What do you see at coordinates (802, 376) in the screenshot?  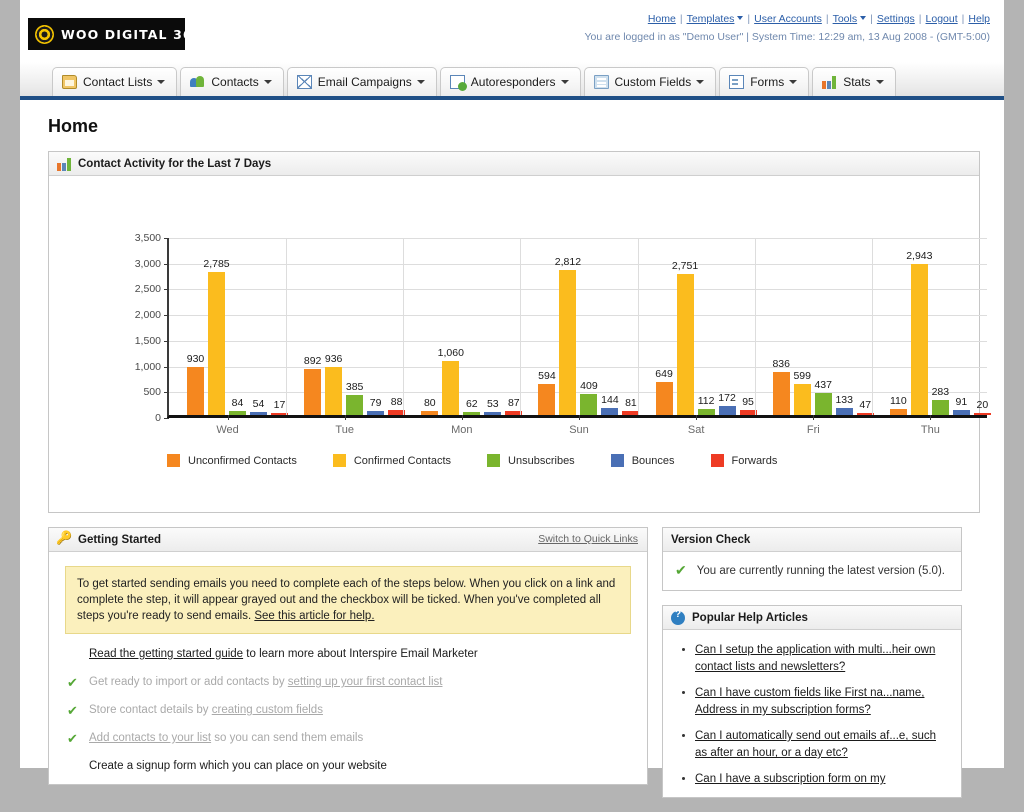 I see `chart-bar-value: 599` at bounding box center [802, 376].